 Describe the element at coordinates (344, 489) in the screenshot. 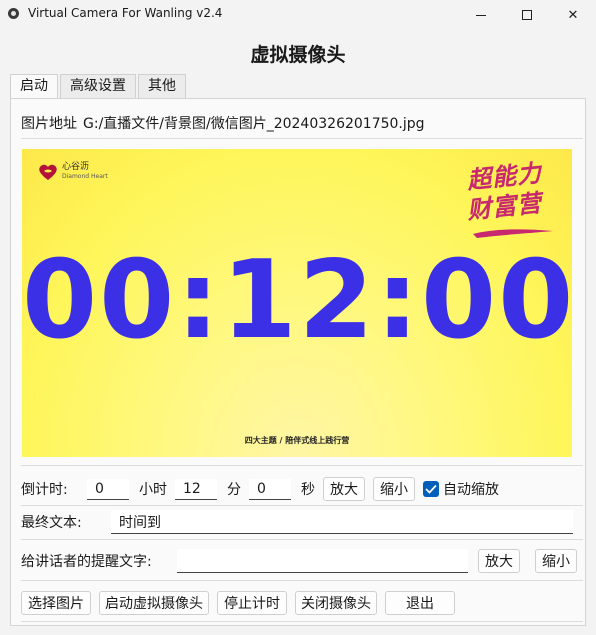

I see `zoom-in-button: 放大` at that location.